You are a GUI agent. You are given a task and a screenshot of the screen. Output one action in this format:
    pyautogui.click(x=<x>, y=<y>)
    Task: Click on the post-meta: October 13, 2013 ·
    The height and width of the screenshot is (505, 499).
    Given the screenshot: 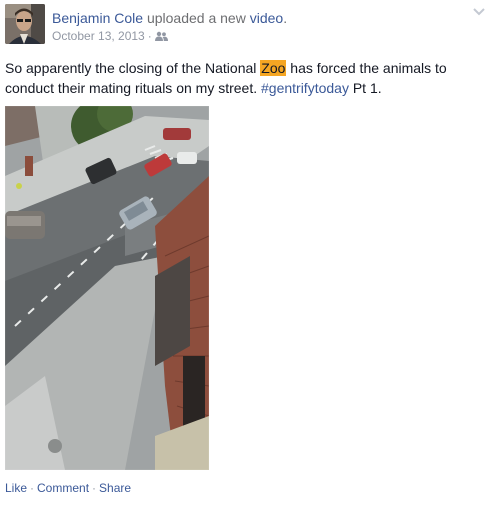 What is the action you would take?
    pyautogui.click(x=110, y=36)
    